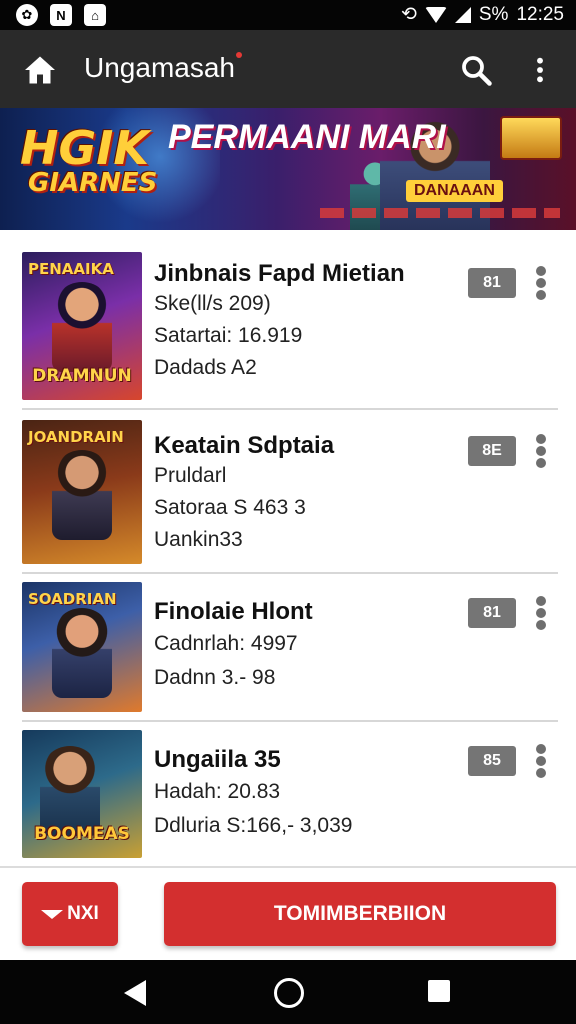 This screenshot has width=576, height=1024. Describe the element at coordinates (72, 599) in the screenshot. I see `thumbnail-title-top: SOADRIAN` at that location.